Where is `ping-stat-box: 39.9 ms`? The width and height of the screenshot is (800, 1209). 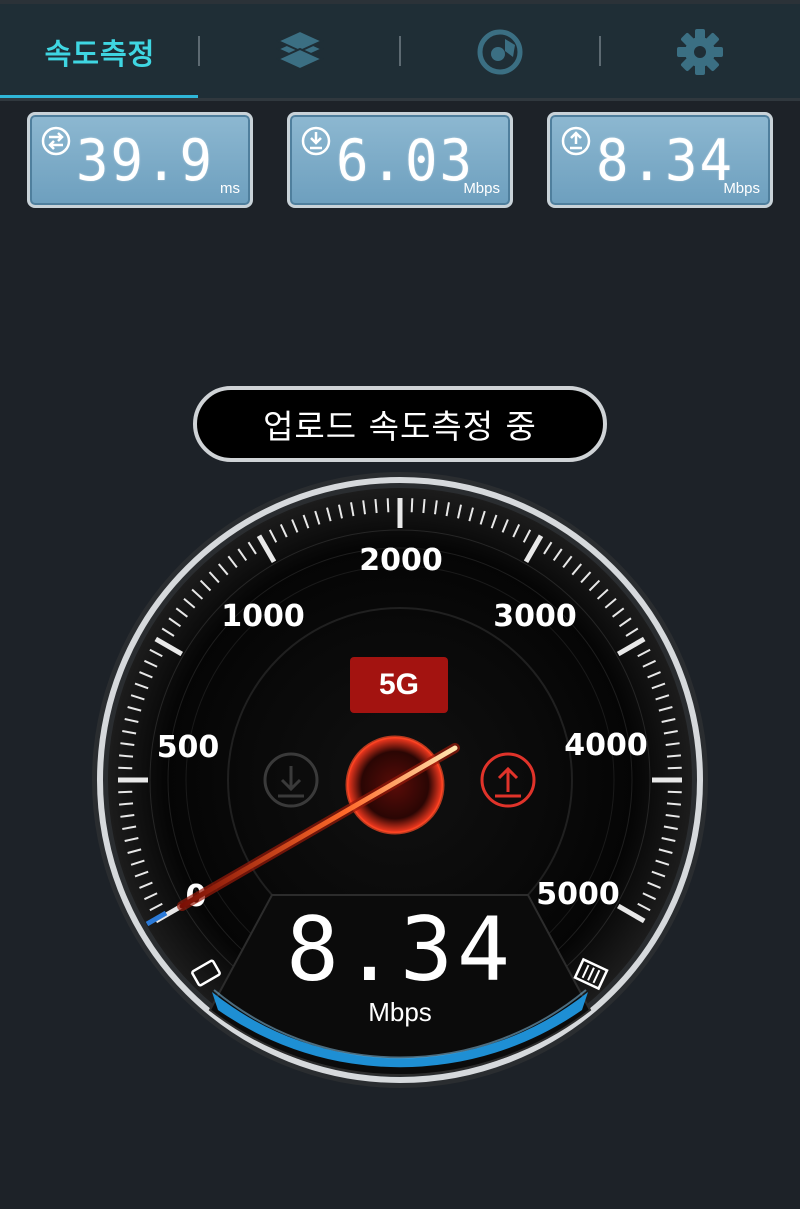
ping-stat-box: 39.9 ms is located at coordinates (140, 160).